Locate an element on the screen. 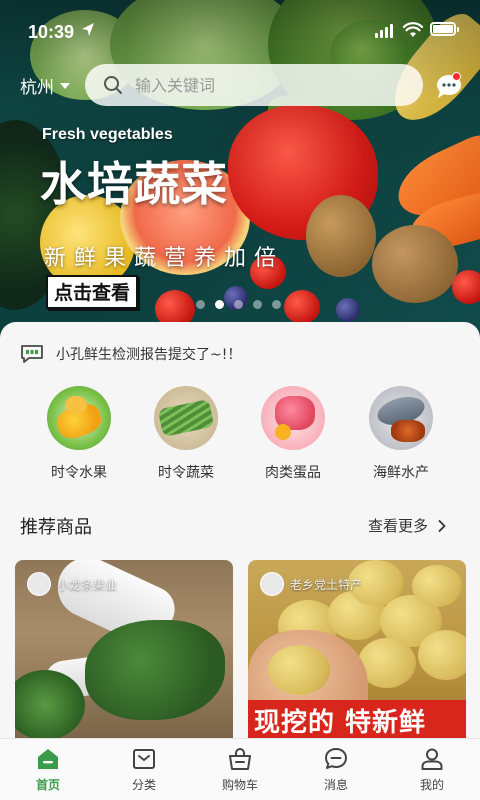  notice-message-icon is located at coordinates (32, 354).